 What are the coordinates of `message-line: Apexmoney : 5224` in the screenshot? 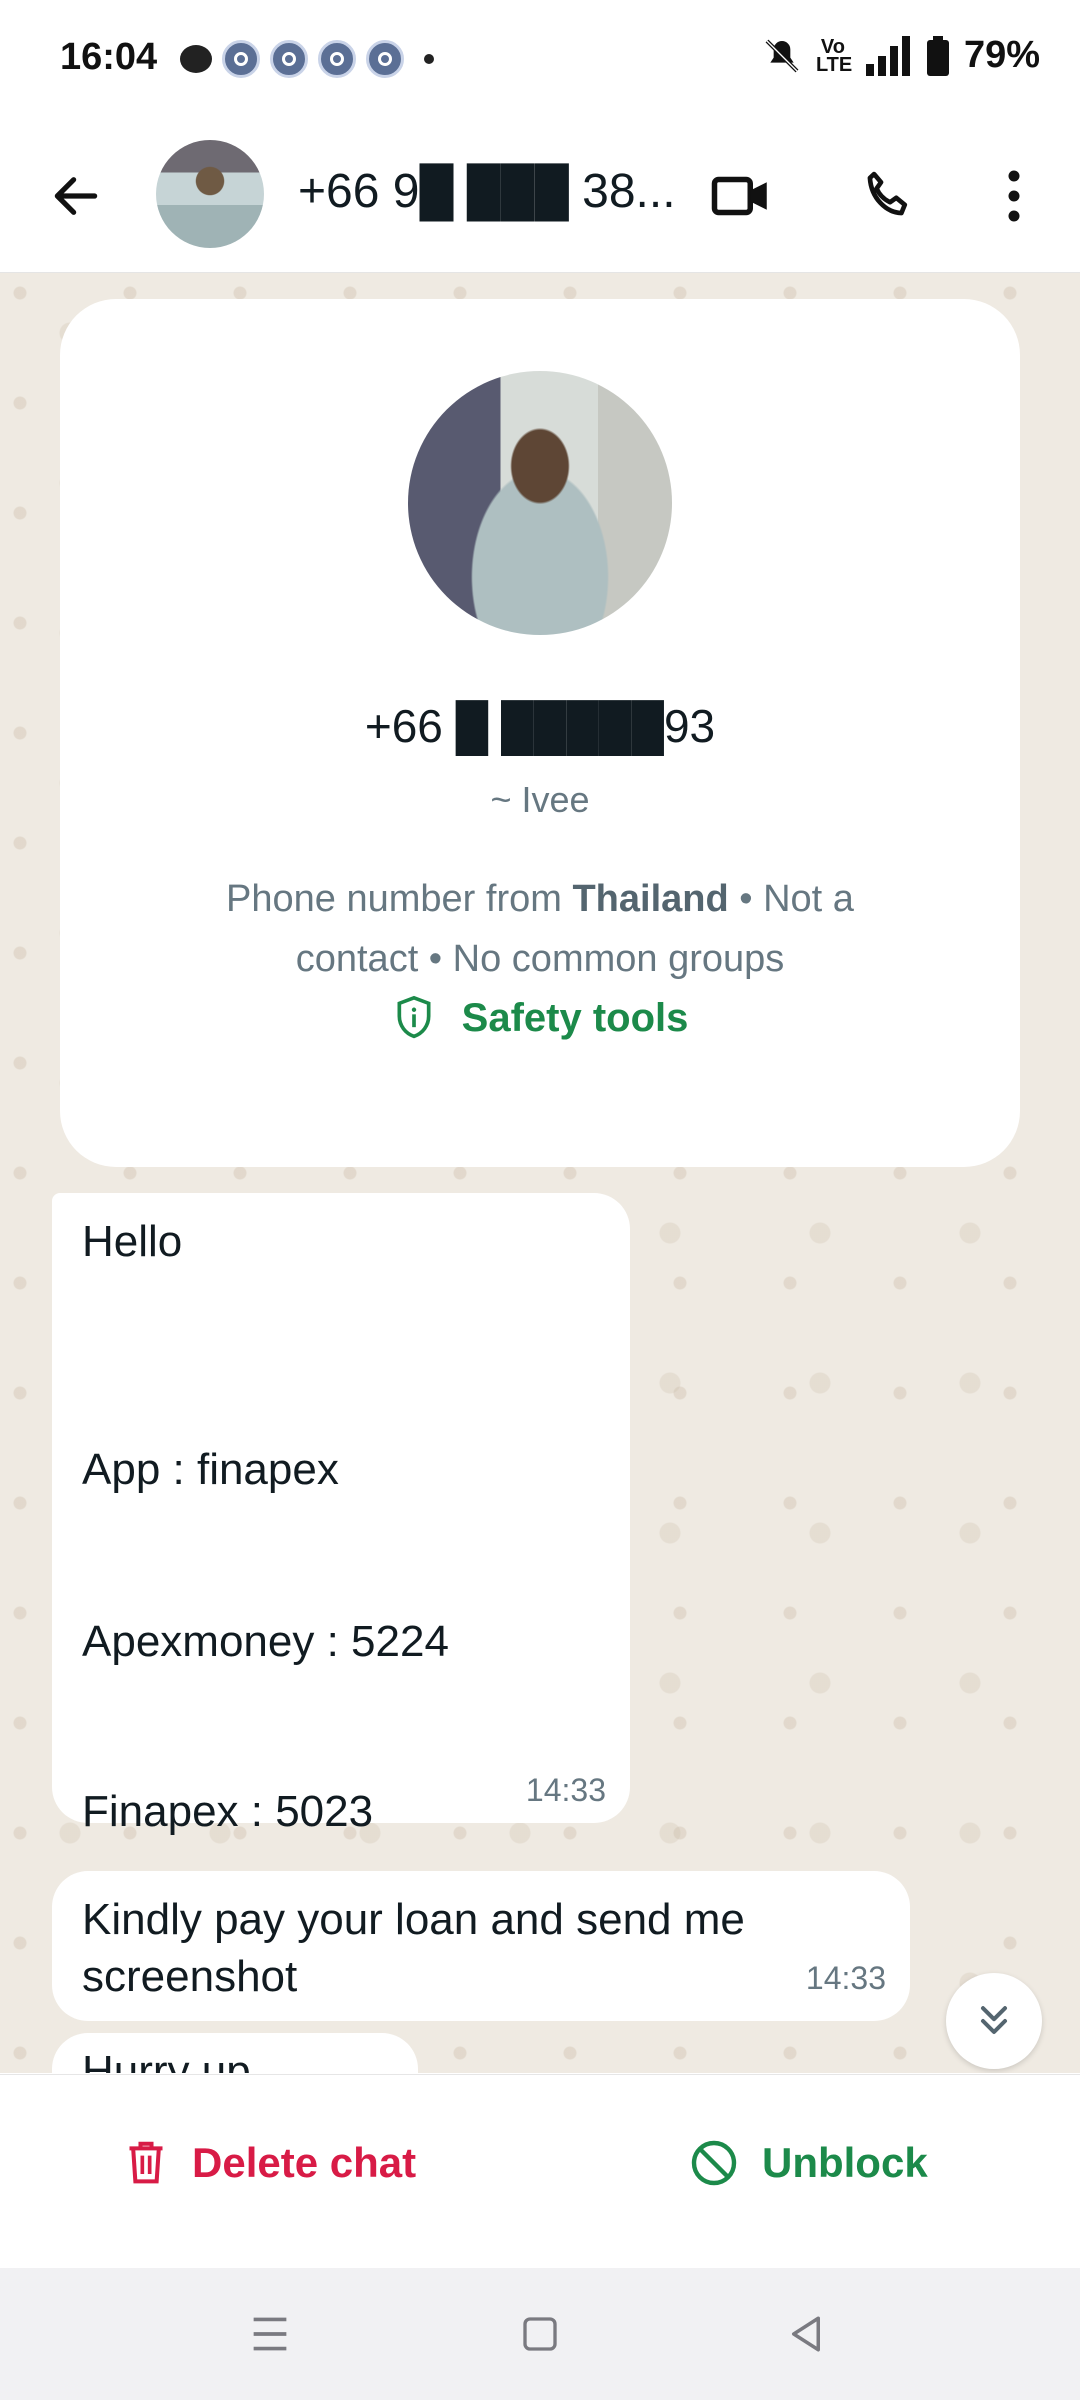 It's located at (265, 1641).